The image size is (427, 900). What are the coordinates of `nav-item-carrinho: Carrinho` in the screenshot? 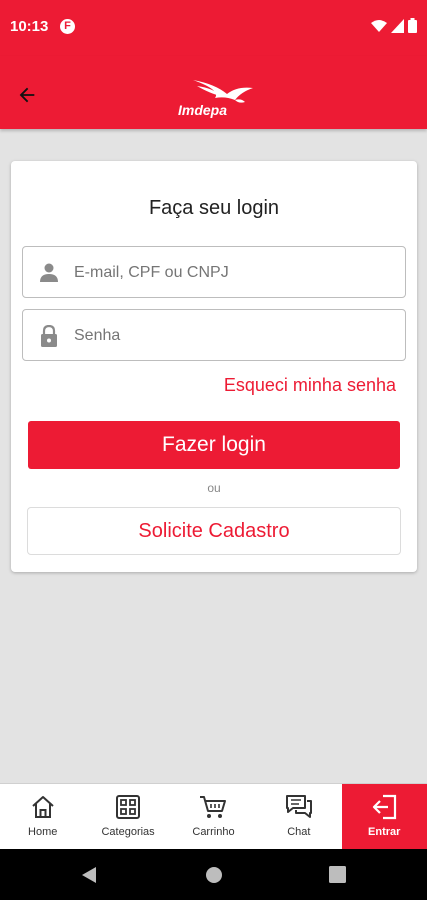 It's located at (213, 816).